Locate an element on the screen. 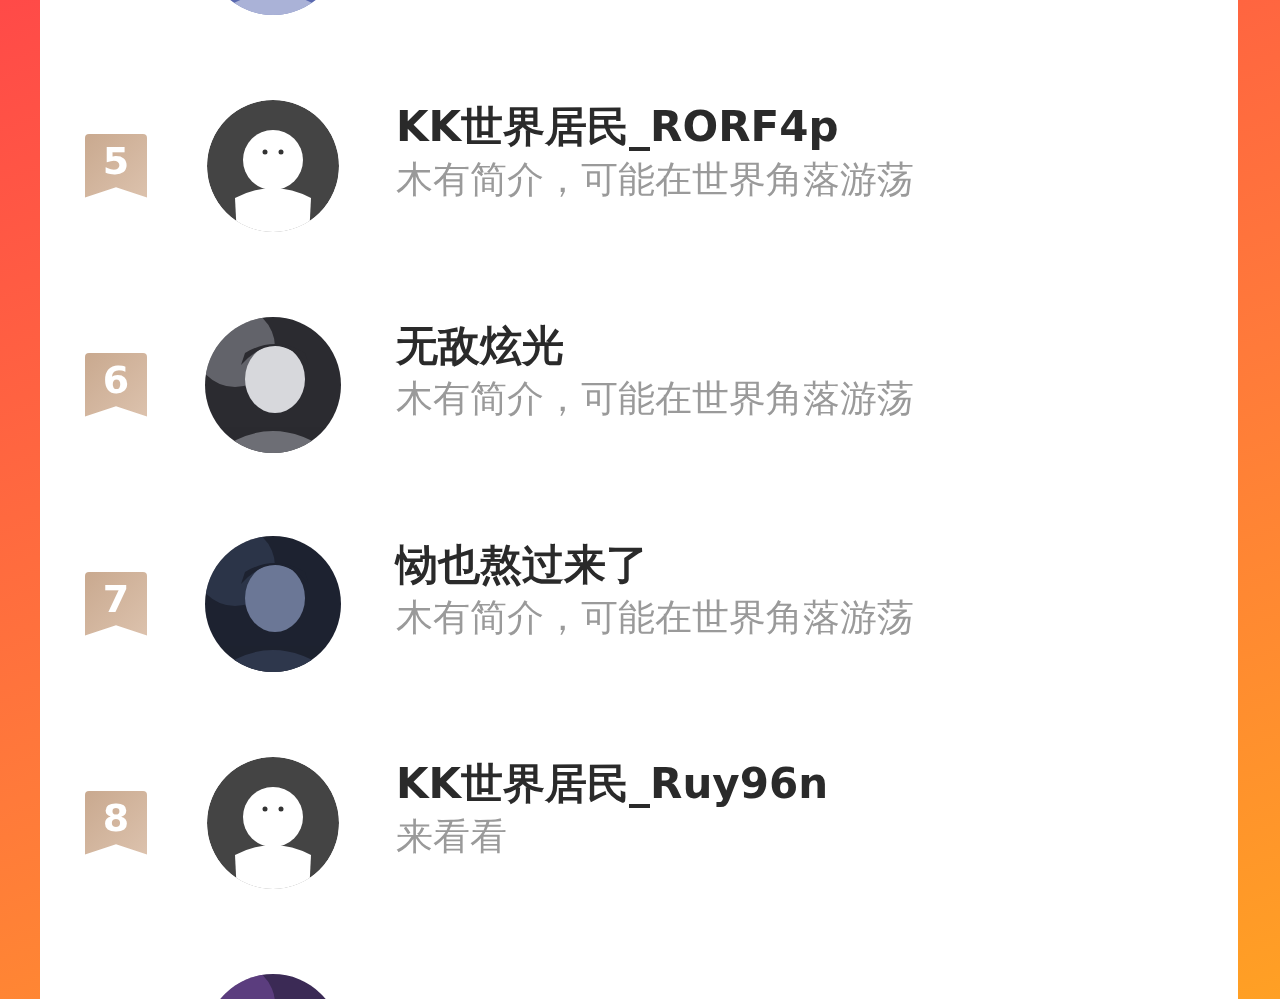 The height and width of the screenshot is (999, 1280). user-name: 无敌炫光 is located at coordinates (480, 345).